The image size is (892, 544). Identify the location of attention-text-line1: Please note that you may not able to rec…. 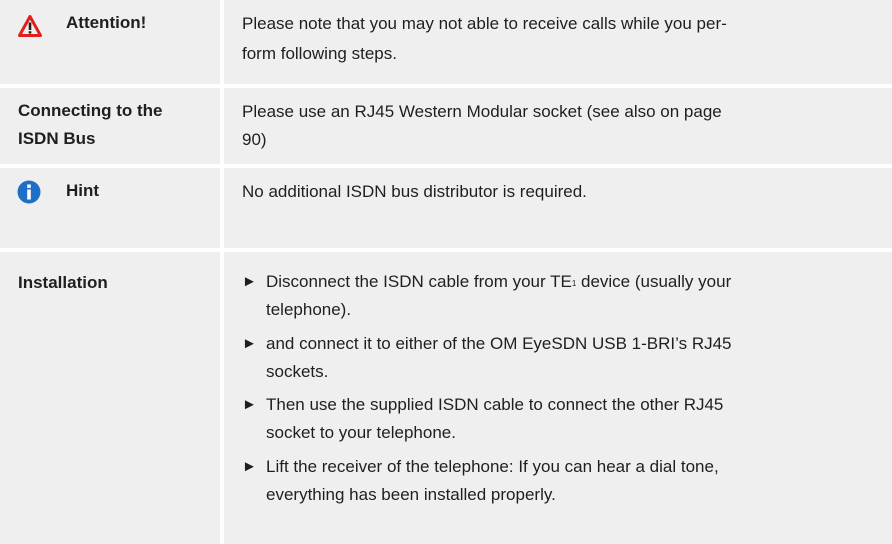
(484, 23).